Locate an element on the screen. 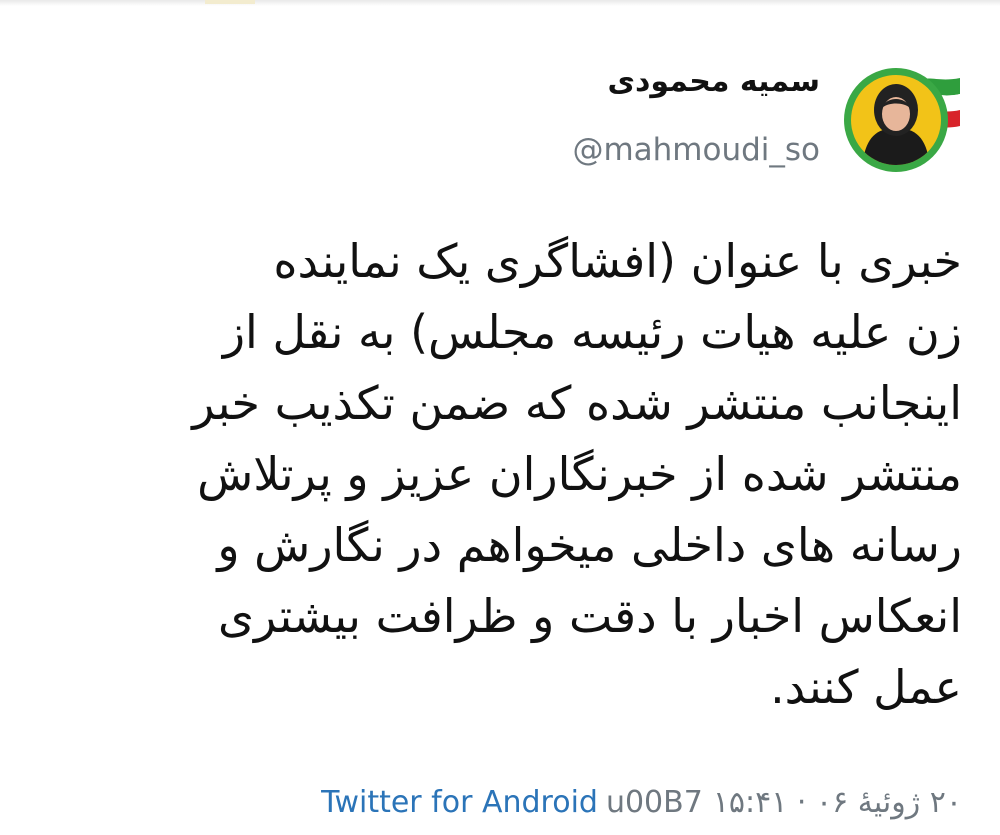 The width and height of the screenshot is (1000, 835). top-divider is located at coordinates (500, 3).